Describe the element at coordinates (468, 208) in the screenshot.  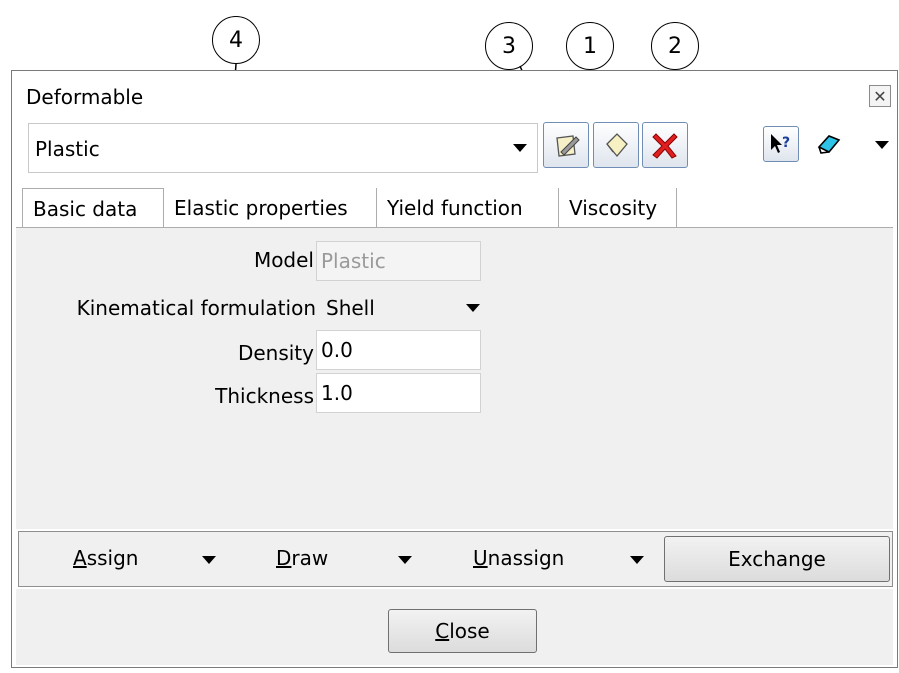
I see `tab-yield-function: Yield function` at that location.